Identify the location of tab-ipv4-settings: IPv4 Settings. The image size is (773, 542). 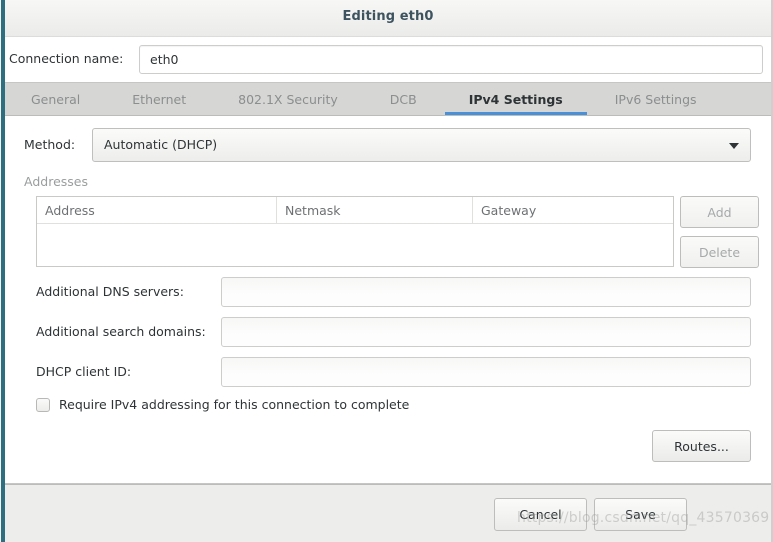
(515, 99).